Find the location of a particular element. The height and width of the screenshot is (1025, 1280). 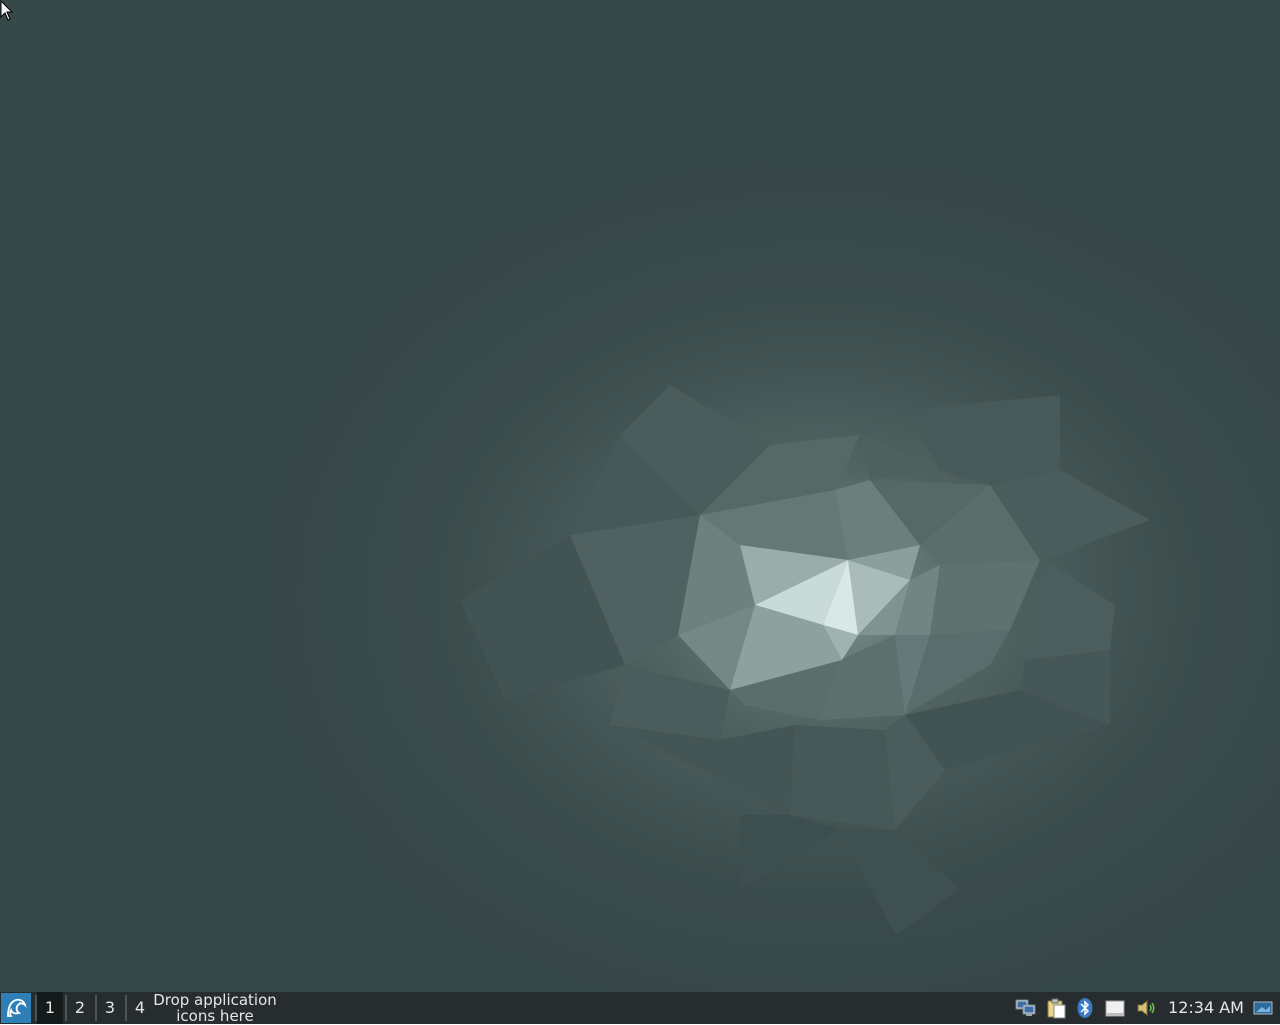

start-menu-button is located at coordinates (16, 1008).